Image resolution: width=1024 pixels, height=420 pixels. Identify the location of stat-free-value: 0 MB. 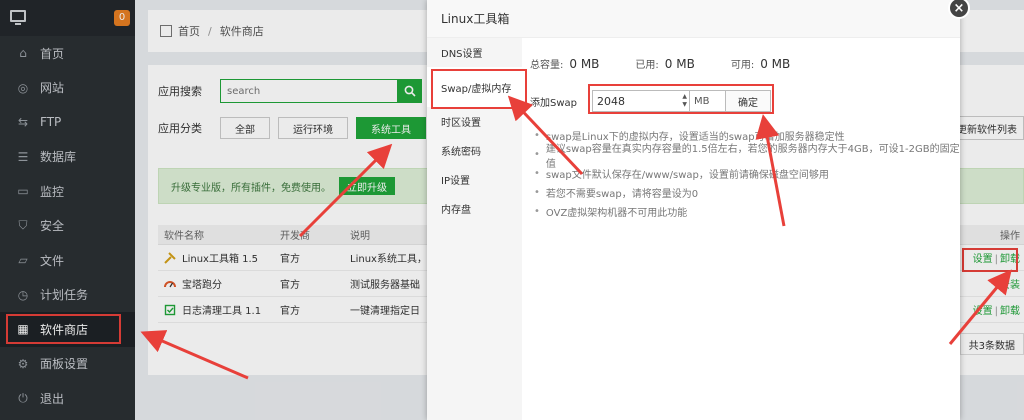
(775, 63).